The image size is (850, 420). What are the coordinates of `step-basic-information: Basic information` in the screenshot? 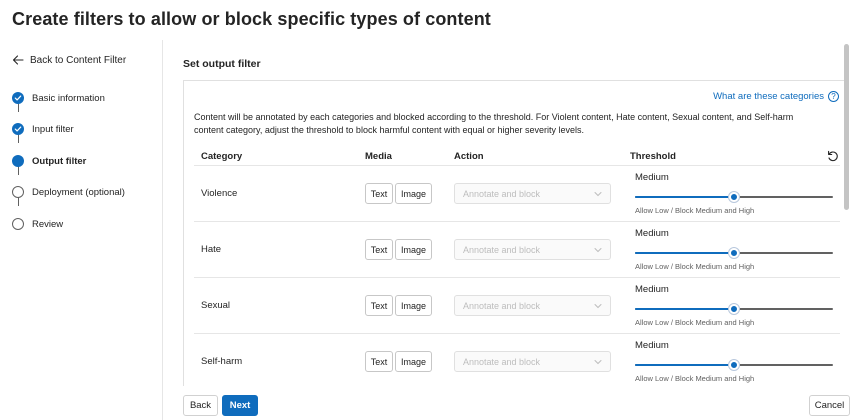 It's located at (58, 98).